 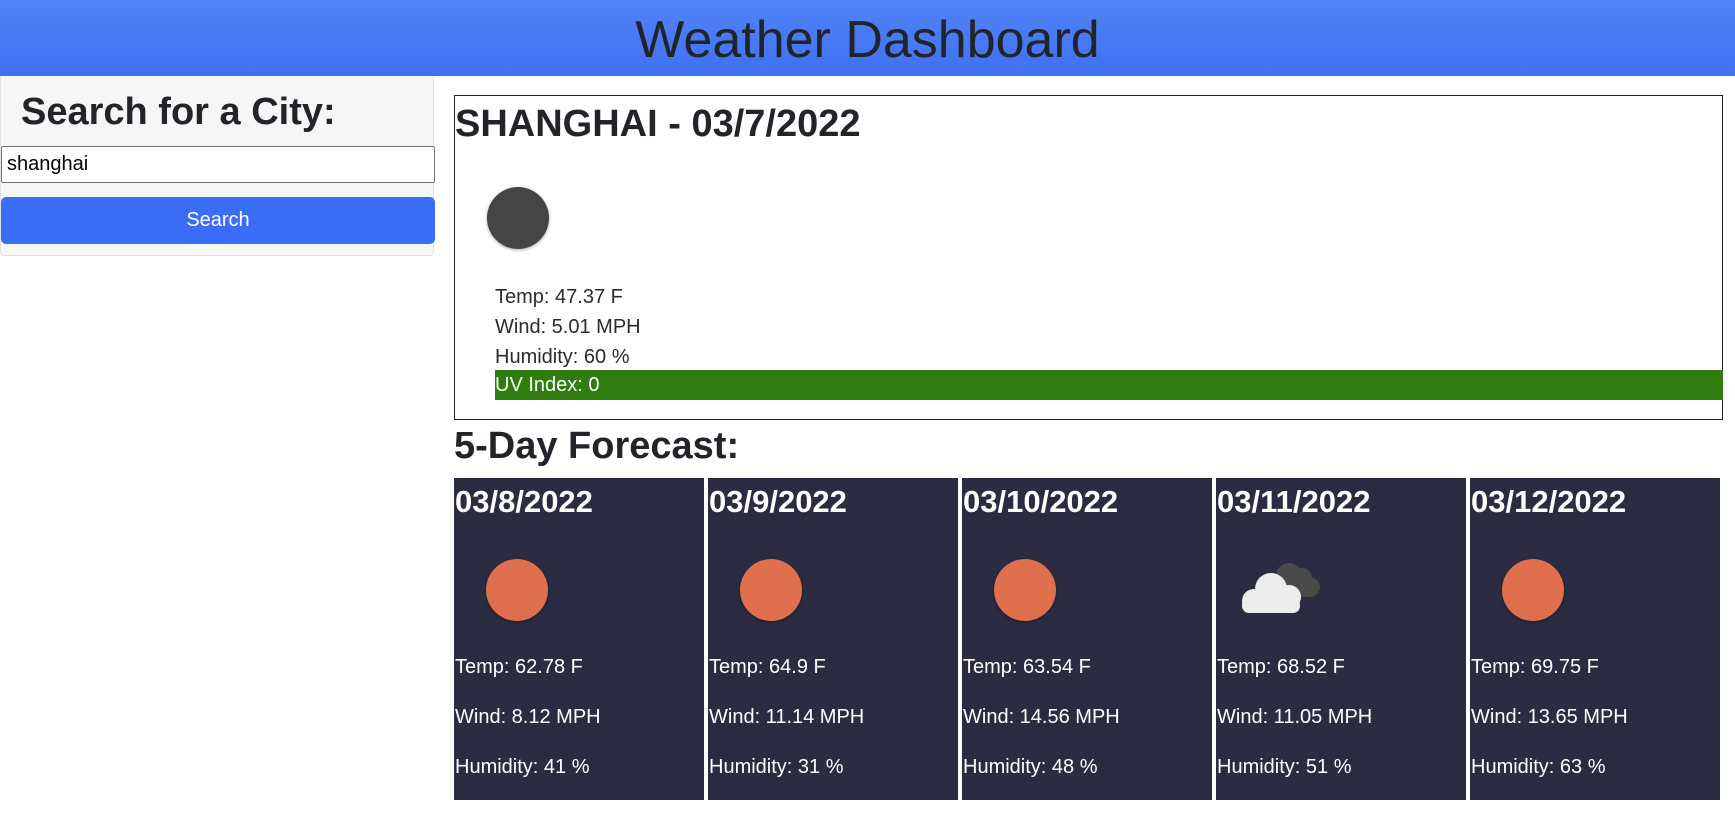 I want to click on search-button: Search, so click(x=218, y=220).